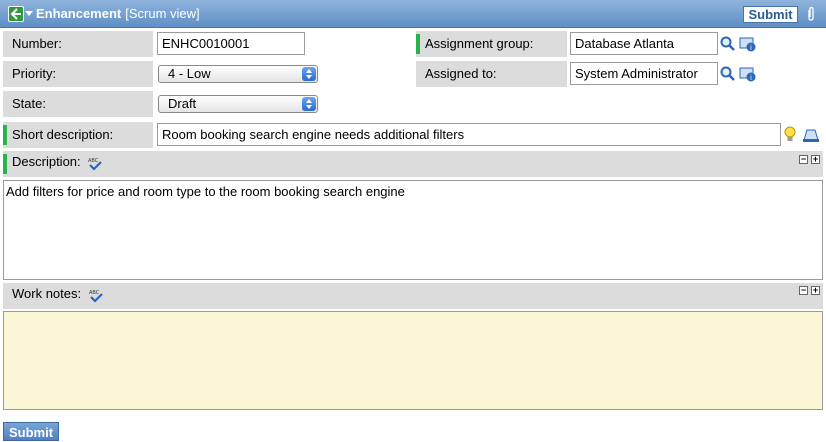  I want to click on short-description-label: Short description:, so click(78, 135).